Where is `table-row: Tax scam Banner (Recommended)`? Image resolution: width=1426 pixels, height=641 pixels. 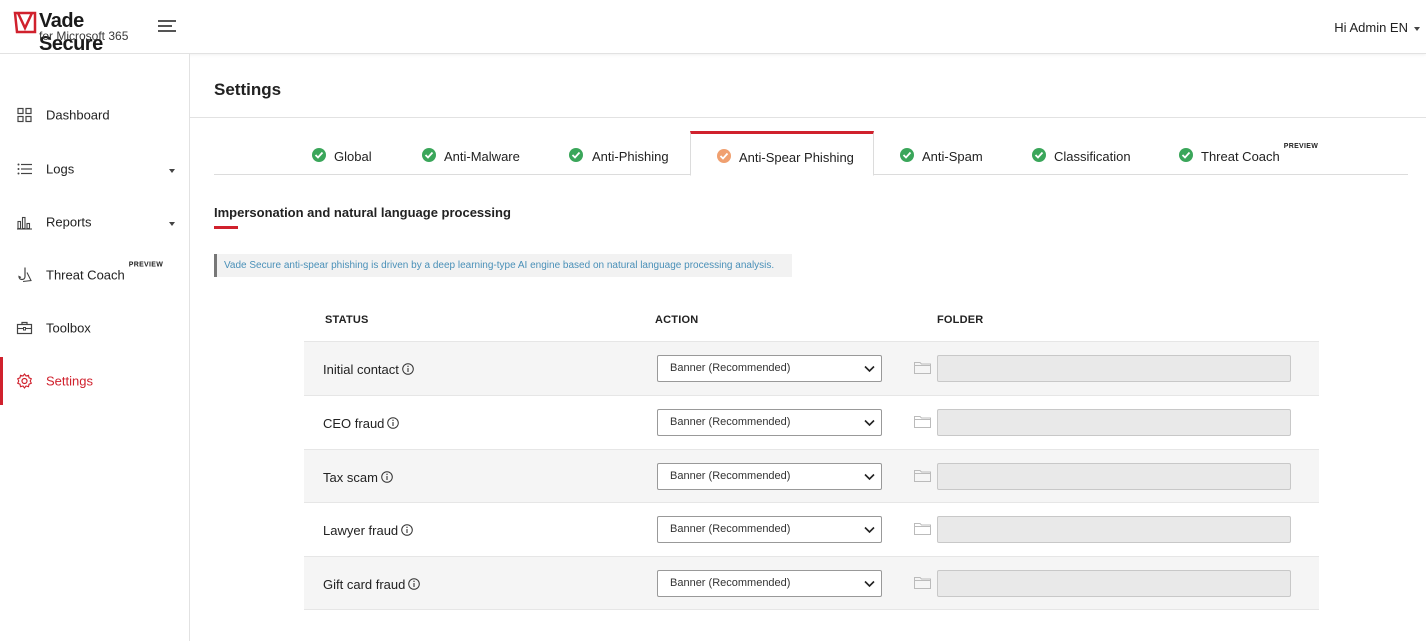
table-row: Tax scam Banner (Recommended) is located at coordinates (811, 476).